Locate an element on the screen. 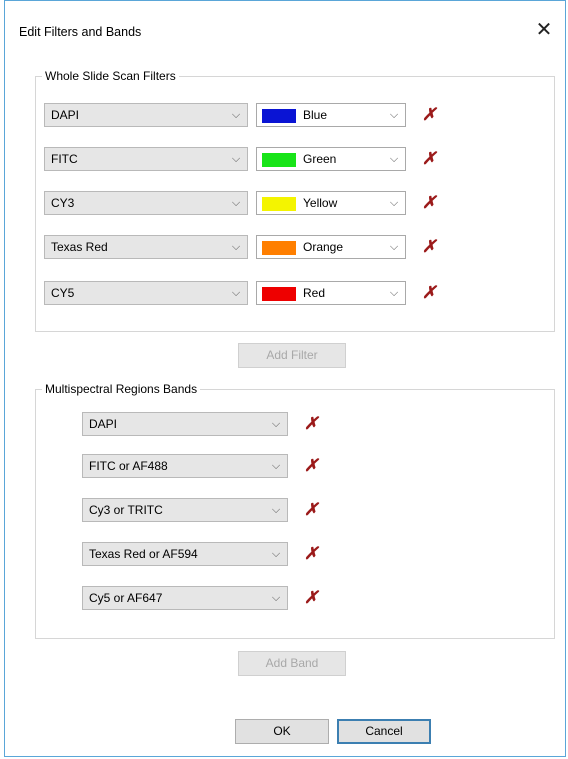 This screenshot has width=568, height=759. cancel-button: Cancel is located at coordinates (384, 731).